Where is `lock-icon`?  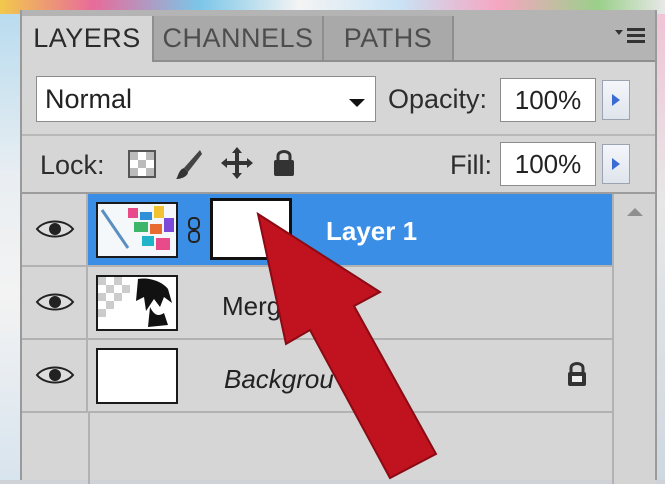 lock-icon is located at coordinates (577, 376).